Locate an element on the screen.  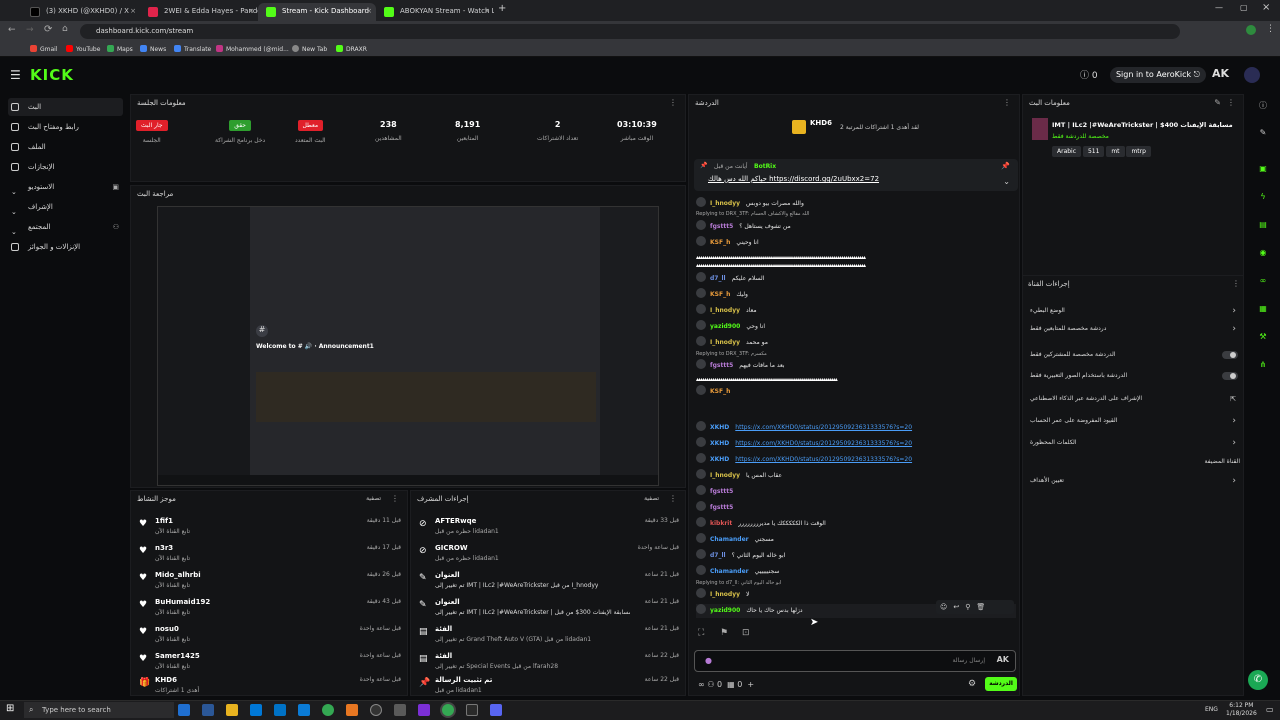
menu-icon: ☰ is located at coordinates (15, 75).